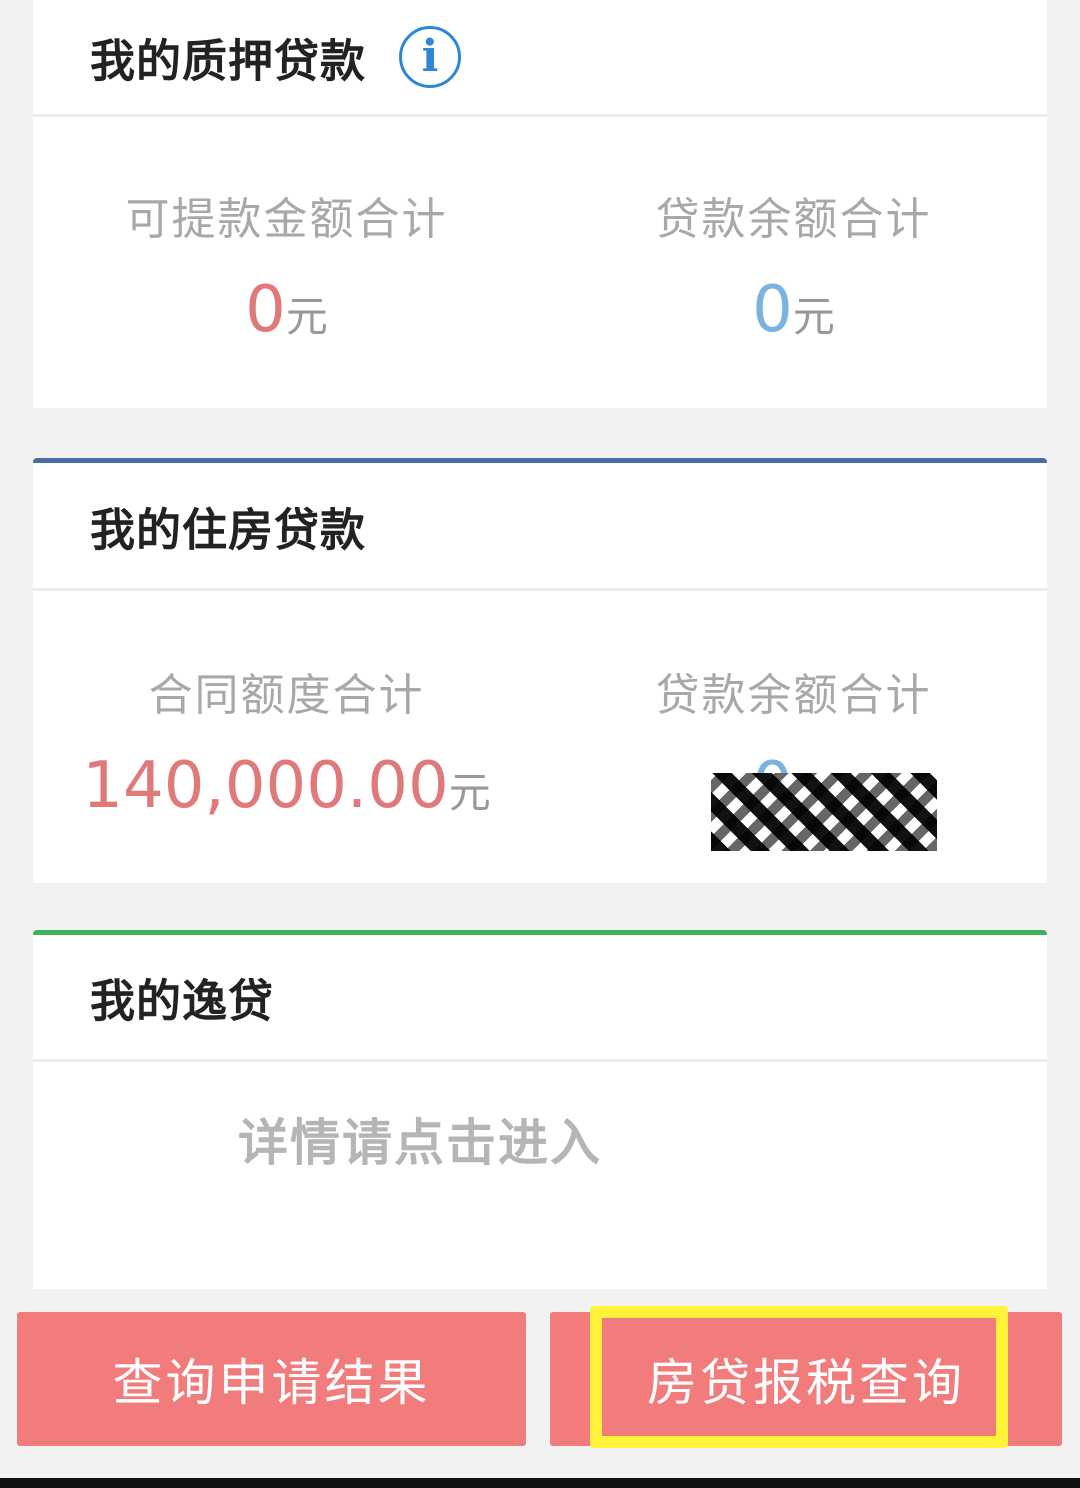  Describe the element at coordinates (793, 265) in the screenshot. I see `pledge-balance-total: 贷款余额合计 0元` at that location.